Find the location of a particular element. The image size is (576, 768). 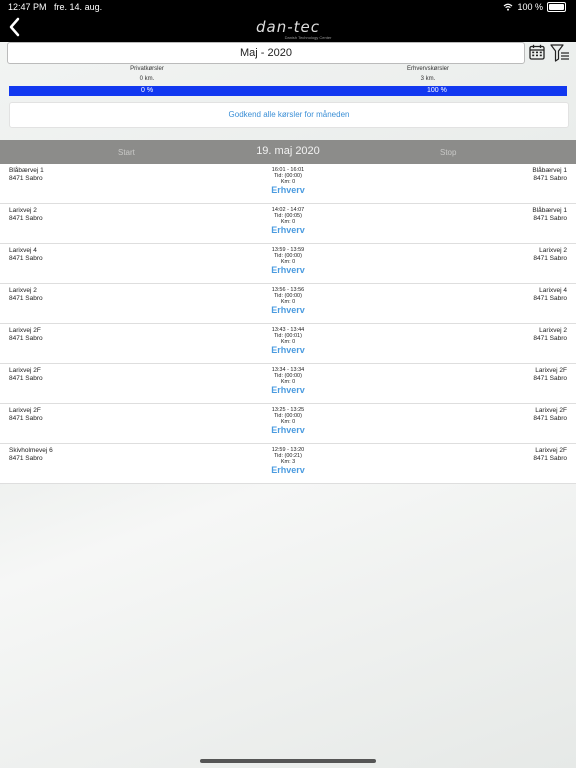

trip-details: 13:34 - 13:34 Tid: (00:00) Km: 0 Erhverv is located at coordinates (288, 381).